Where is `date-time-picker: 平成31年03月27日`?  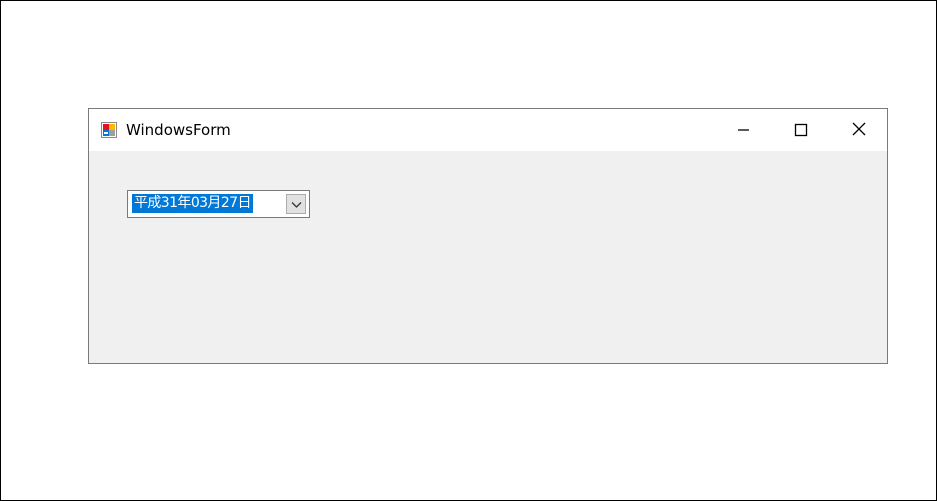
date-time-picker: 平成31年03月27日 is located at coordinates (218, 204).